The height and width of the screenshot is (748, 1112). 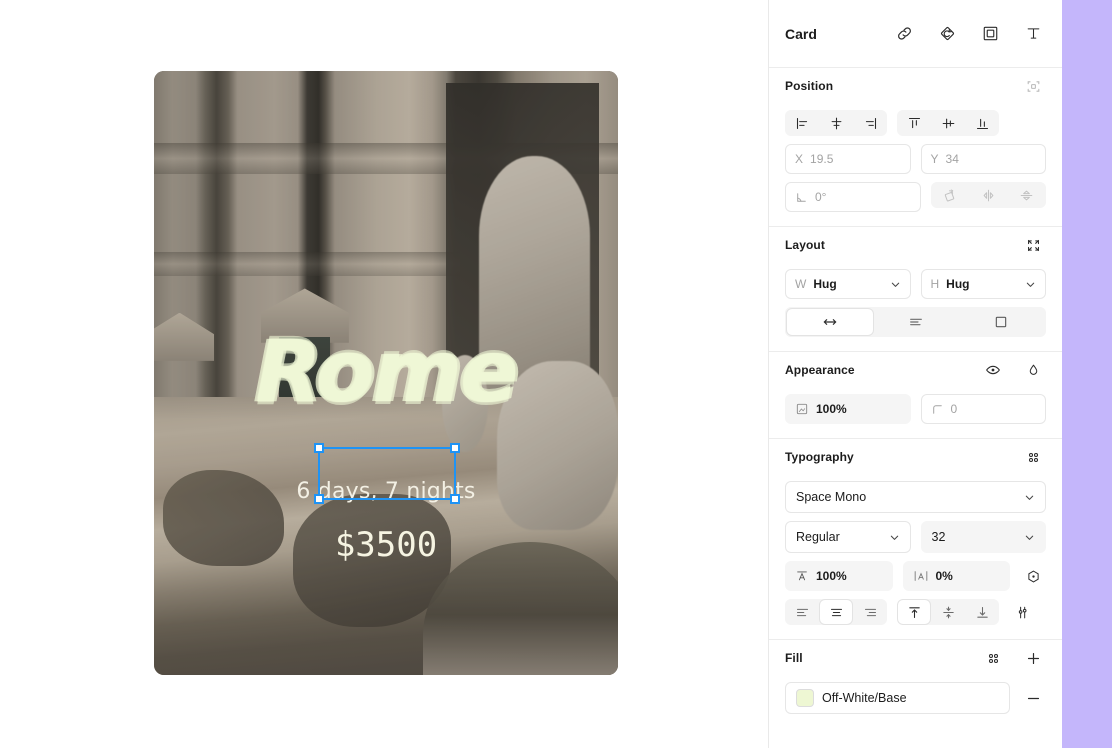 I want to click on rotate-90-icon, so click(x=950, y=195).